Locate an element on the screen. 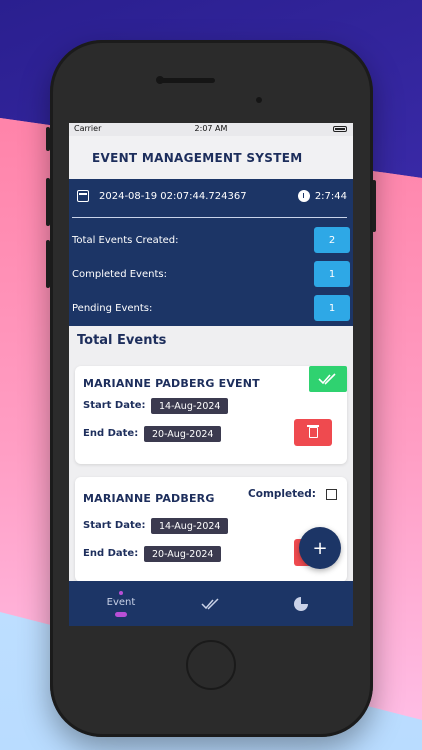  phone-volume-up is located at coordinates (48, 202).